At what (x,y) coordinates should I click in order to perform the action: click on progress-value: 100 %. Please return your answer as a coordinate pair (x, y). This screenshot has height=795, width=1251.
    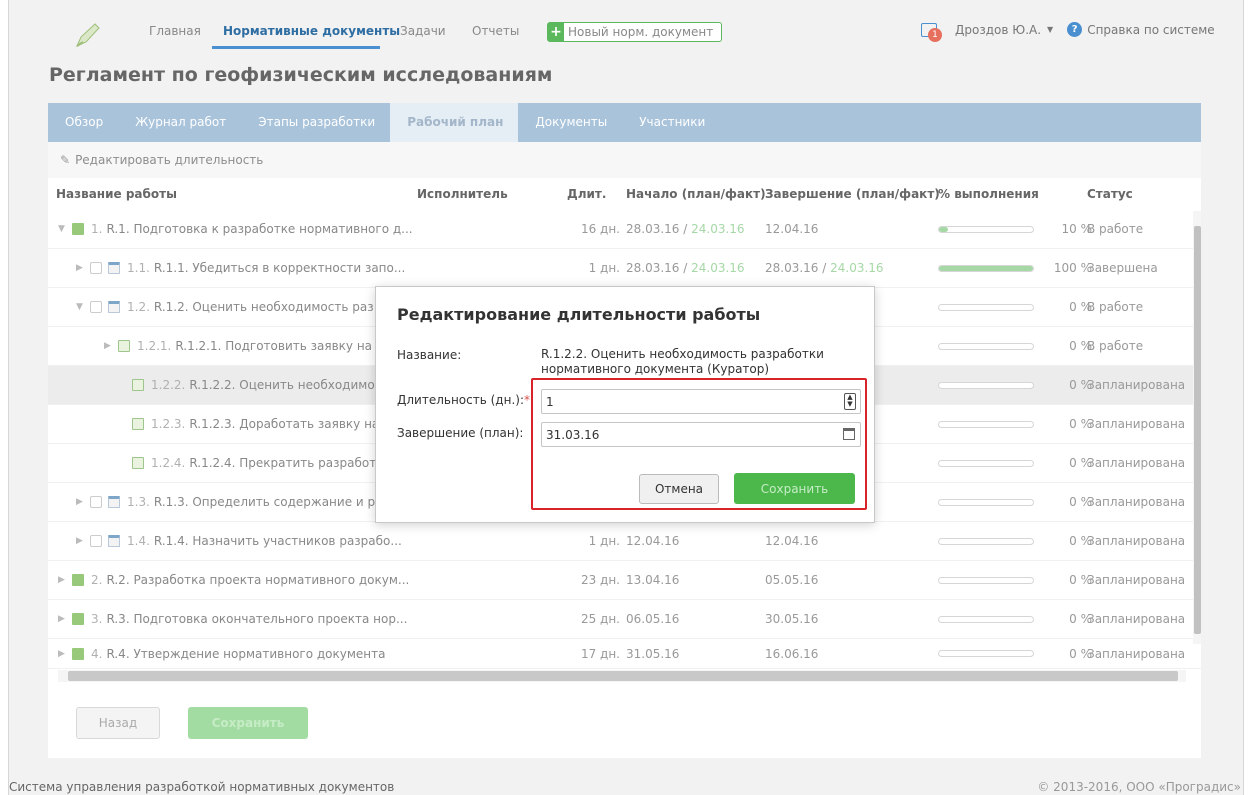
    Looking at the image, I should click on (1072, 268).